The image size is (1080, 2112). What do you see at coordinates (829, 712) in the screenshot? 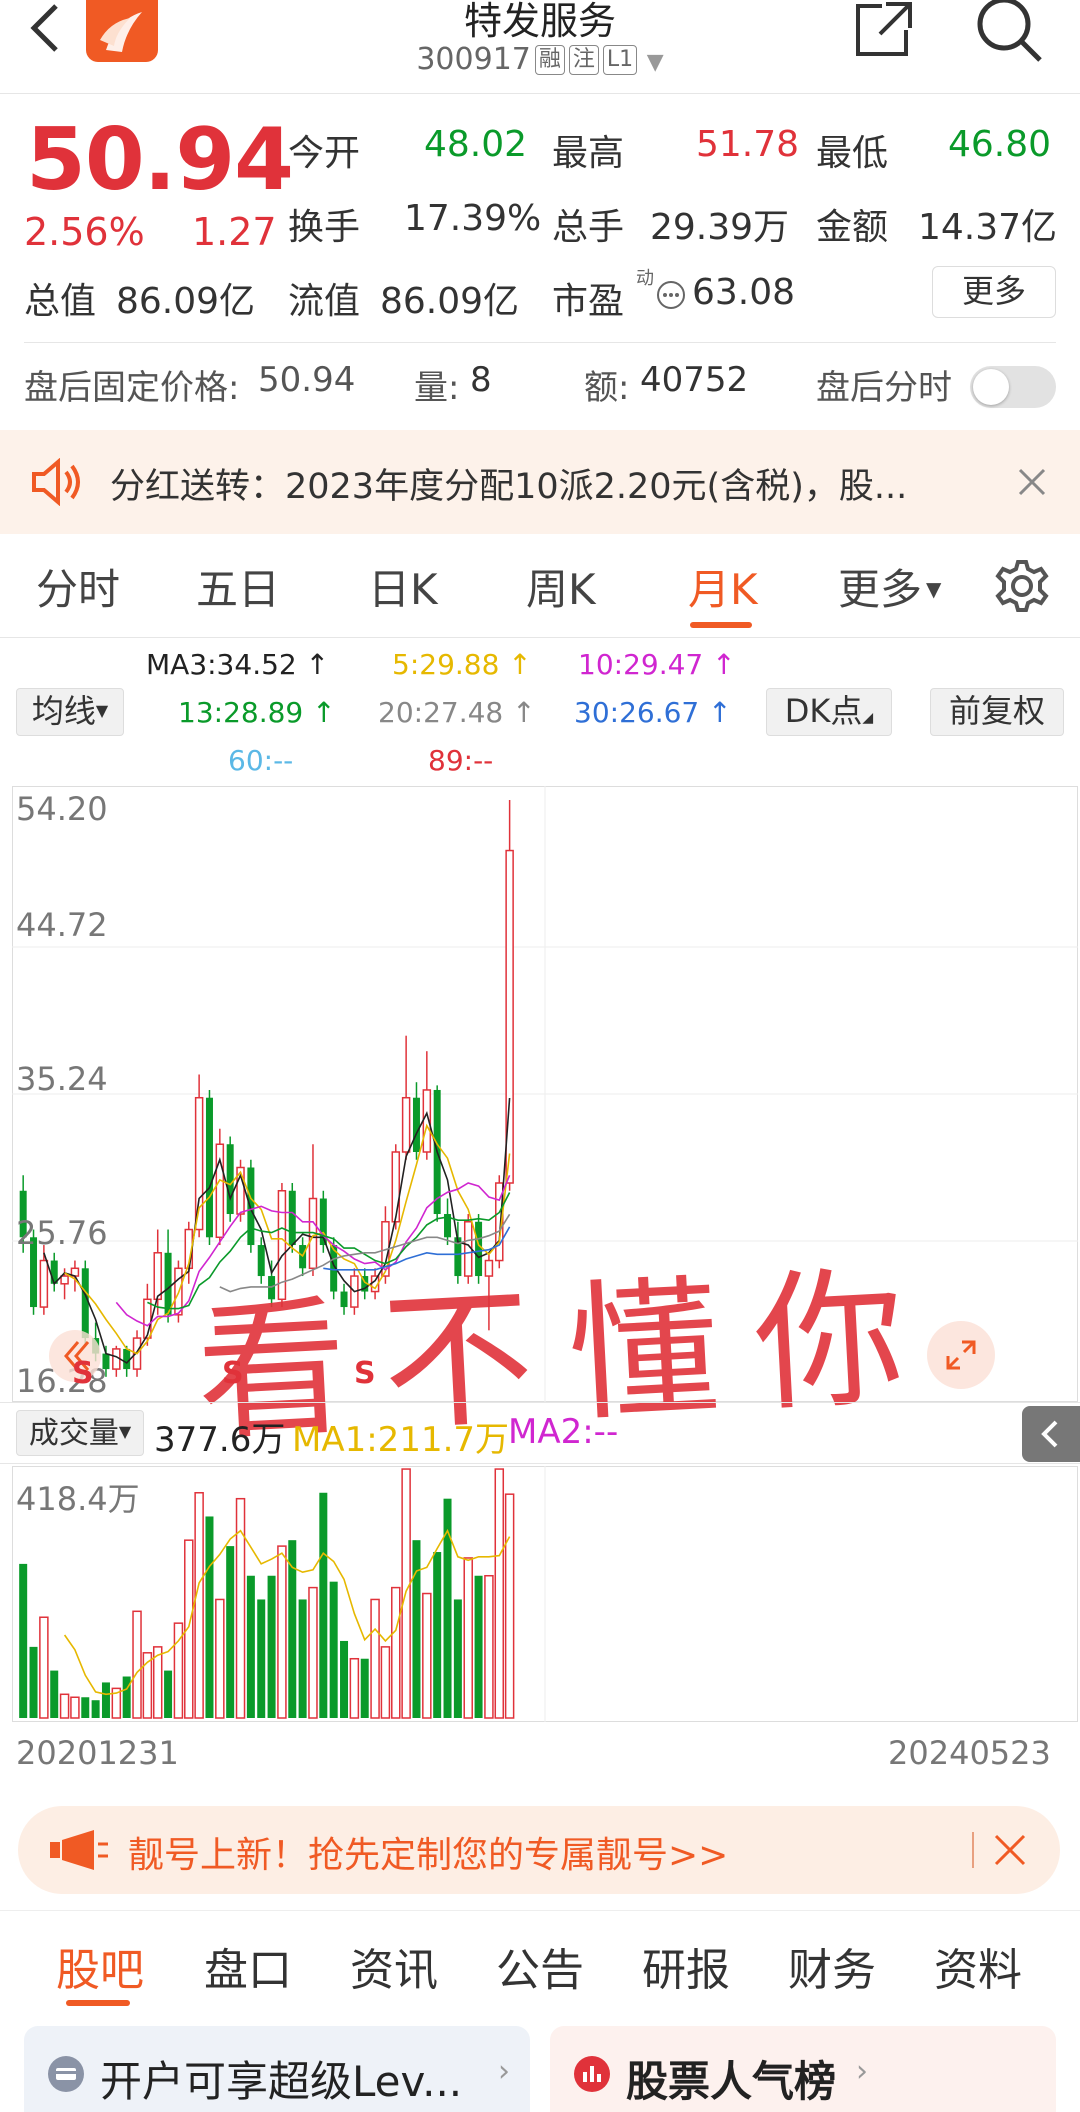
I see `dk-point-button: DK点◢` at bounding box center [829, 712].